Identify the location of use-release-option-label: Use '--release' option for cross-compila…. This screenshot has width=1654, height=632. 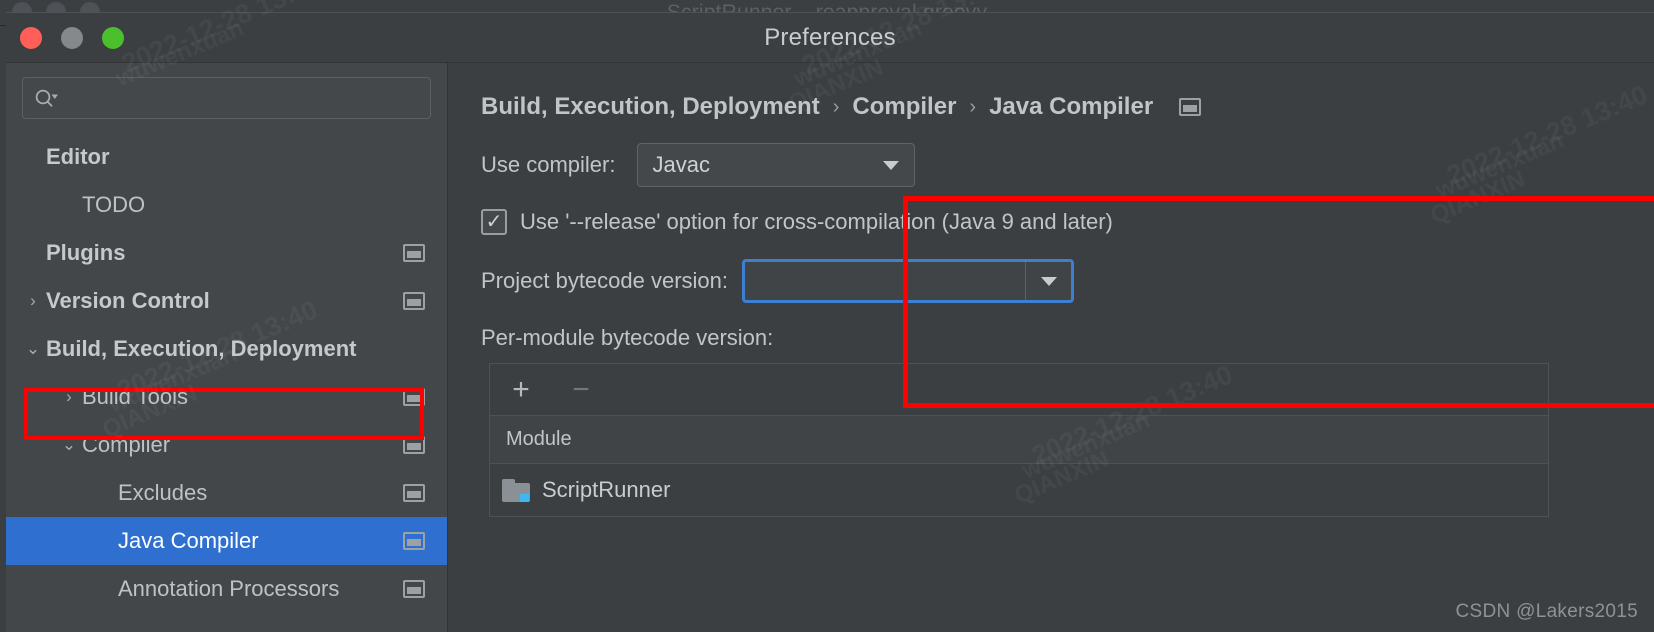
(816, 221).